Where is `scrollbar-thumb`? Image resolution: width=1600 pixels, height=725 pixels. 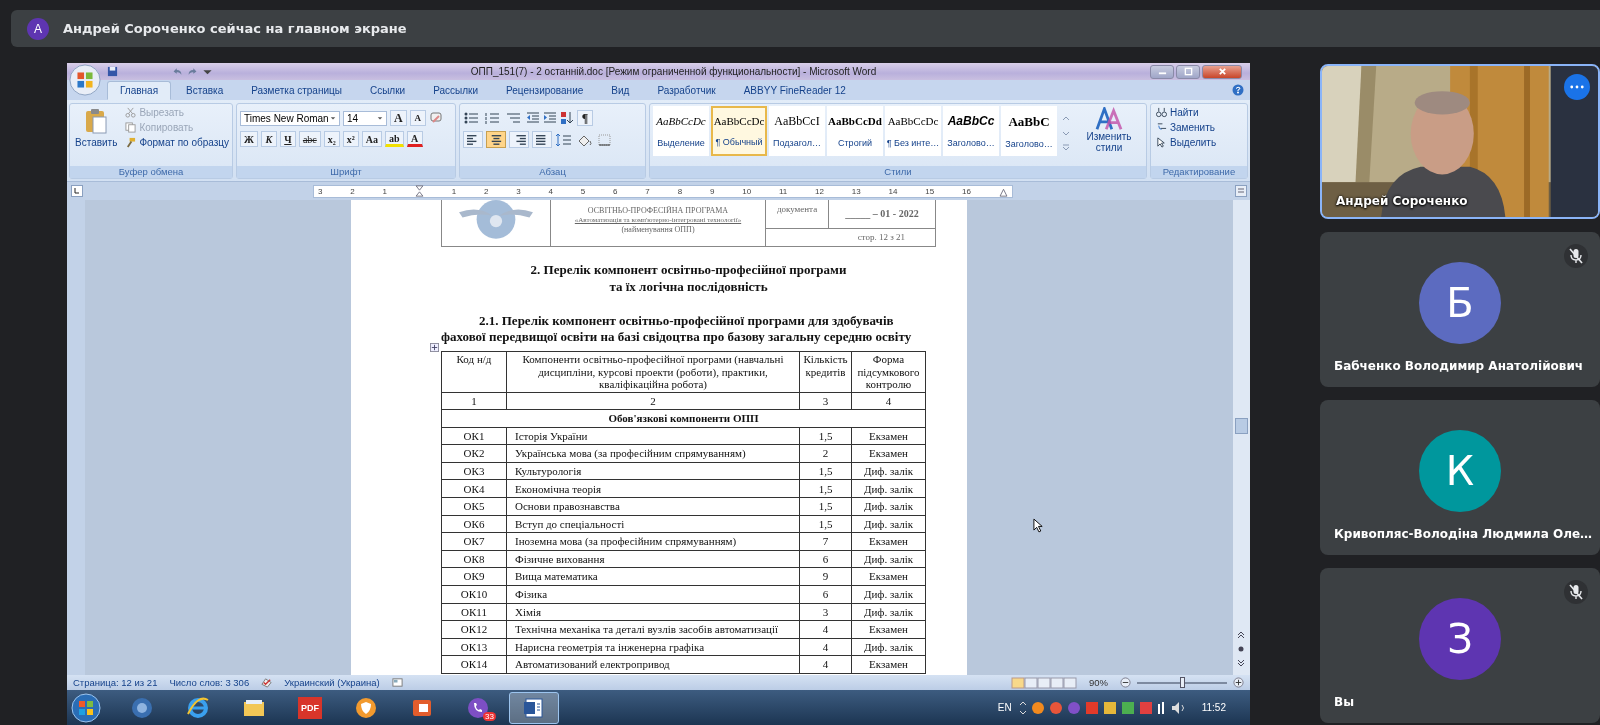
scrollbar-thumb is located at coordinates (1241, 426).